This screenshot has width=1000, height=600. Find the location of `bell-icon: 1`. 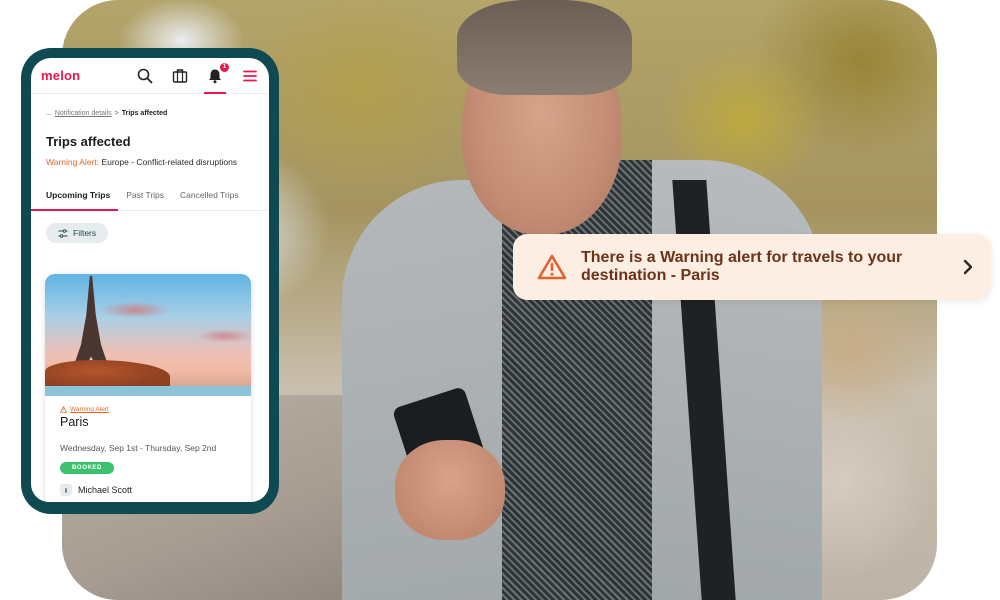

bell-icon: 1 is located at coordinates (216, 78).